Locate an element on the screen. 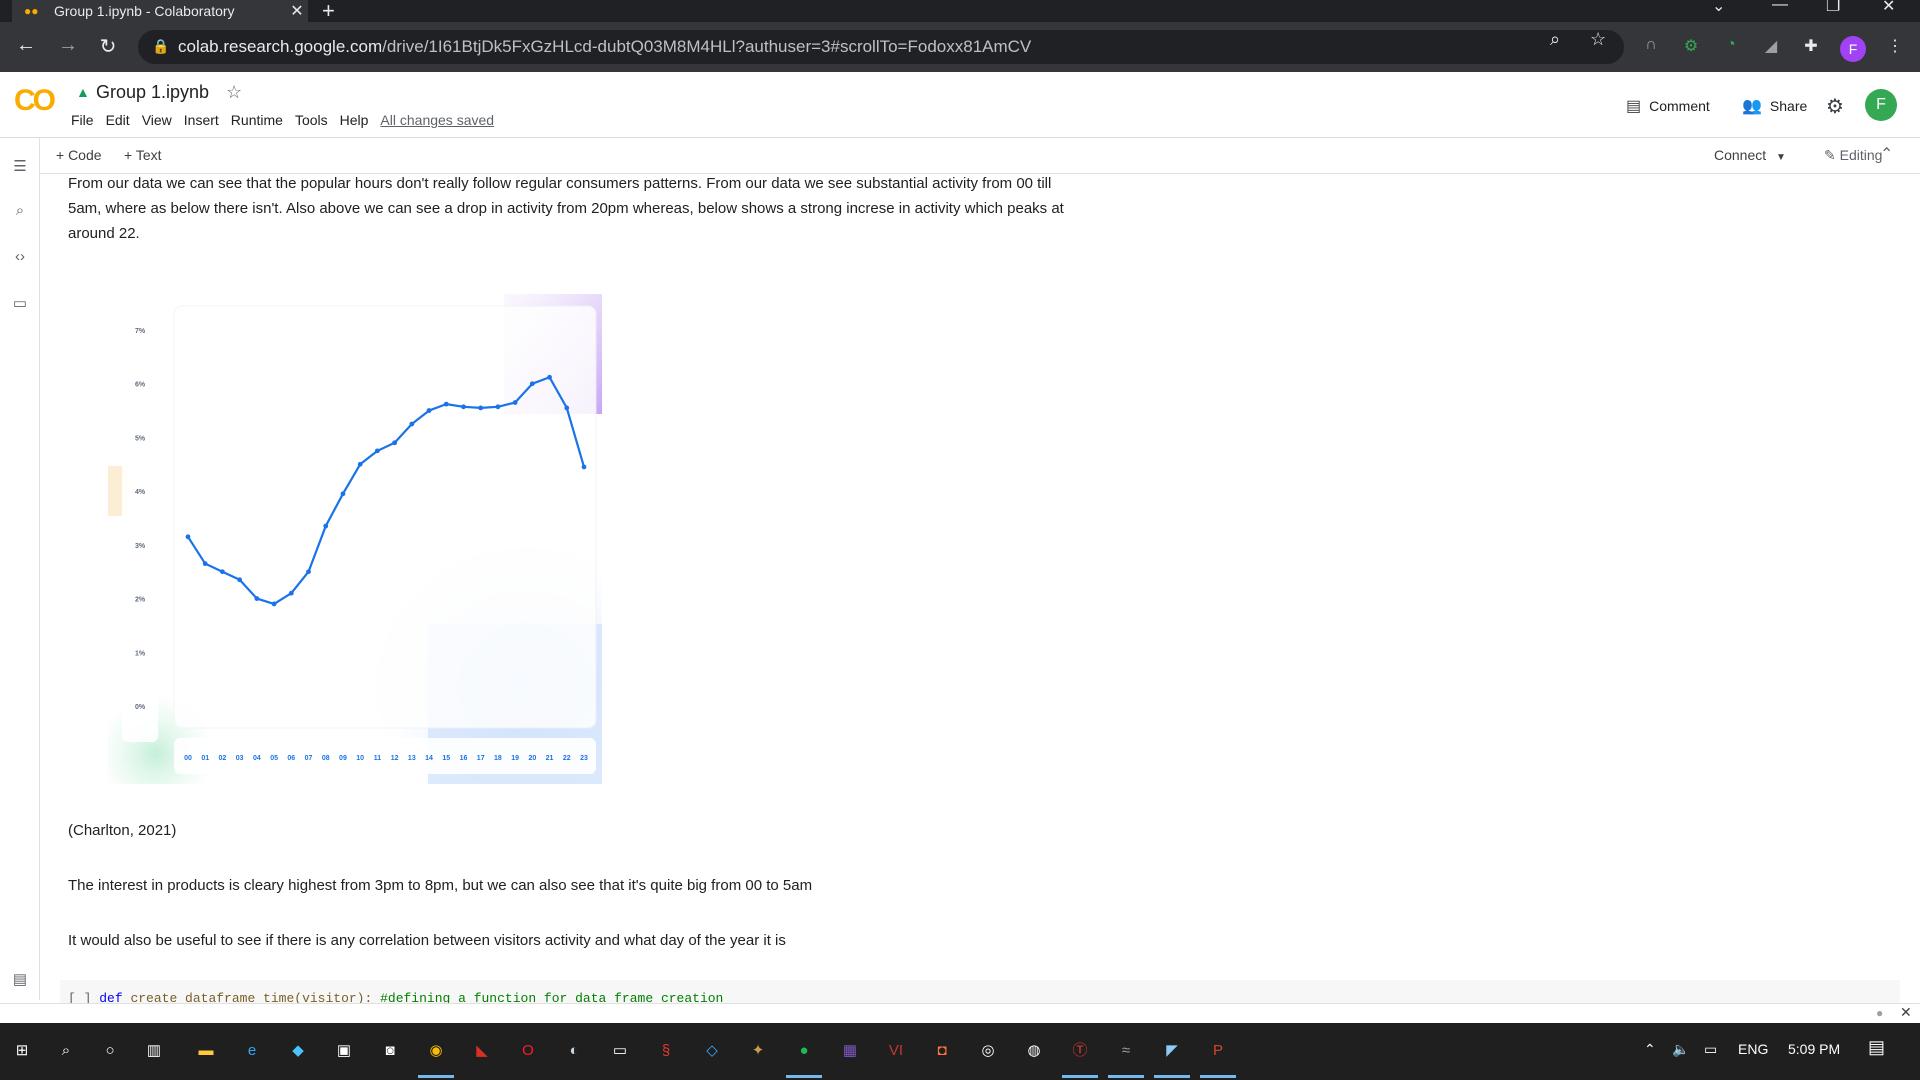 Image resolution: width=1920 pixels, height=1080 pixels. app-icon: Ⓣ is located at coordinates (1080, 1051).